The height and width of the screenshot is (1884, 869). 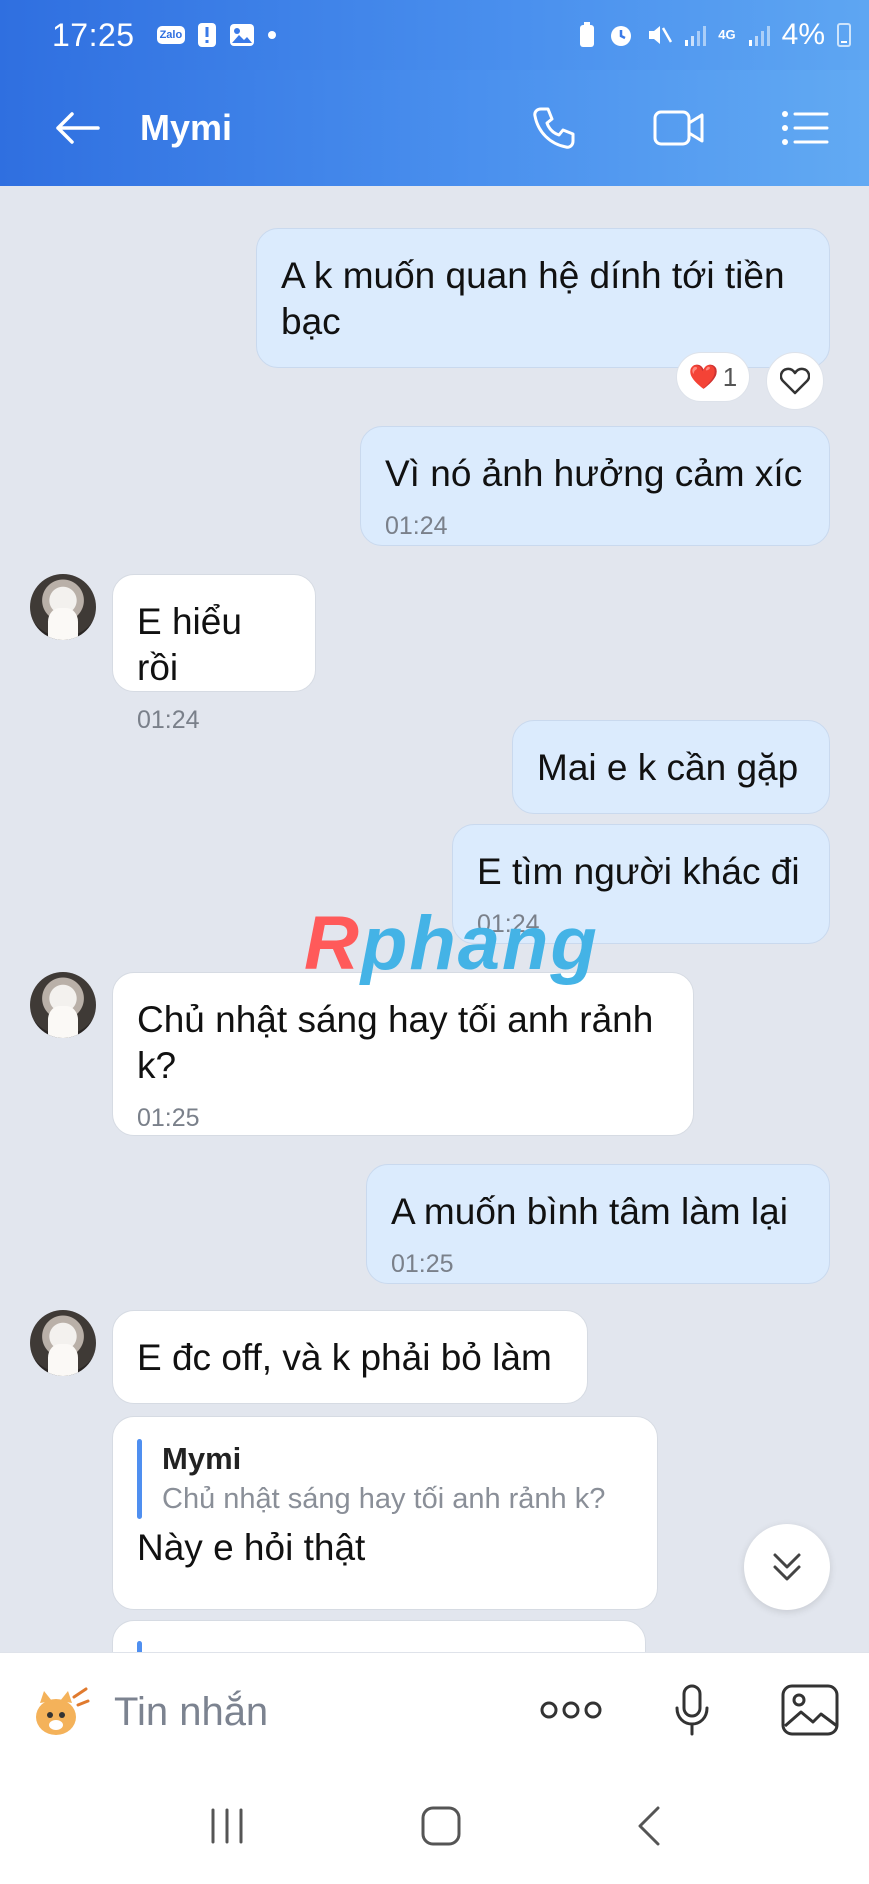 I want to click on video-call-icon, so click(x=679, y=128).